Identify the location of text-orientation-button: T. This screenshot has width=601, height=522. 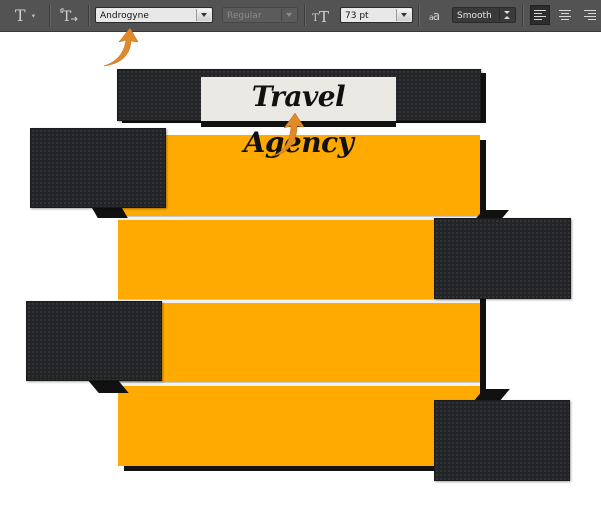
(69, 15).